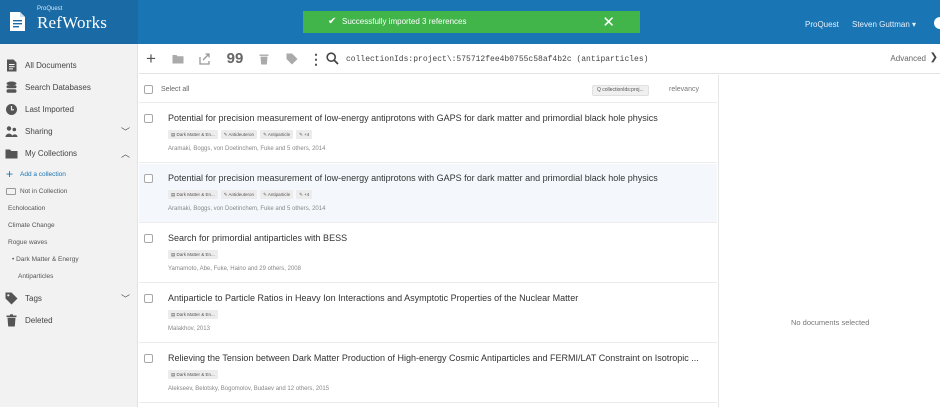 This screenshot has width=940, height=407. I want to click on sidebar-item-deleted: Deleted, so click(69, 320).